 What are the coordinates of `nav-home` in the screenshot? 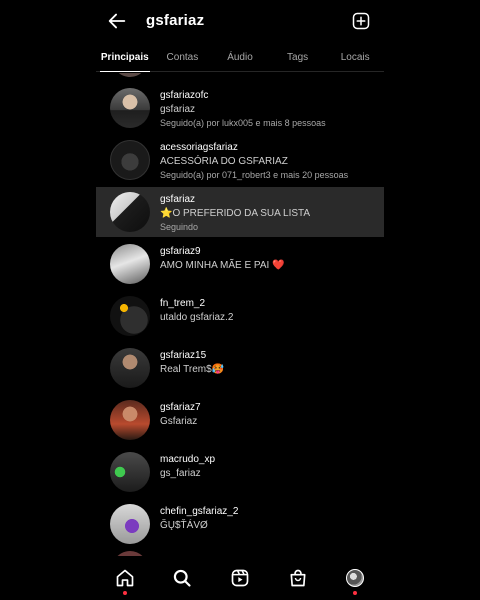 It's located at (125, 579).